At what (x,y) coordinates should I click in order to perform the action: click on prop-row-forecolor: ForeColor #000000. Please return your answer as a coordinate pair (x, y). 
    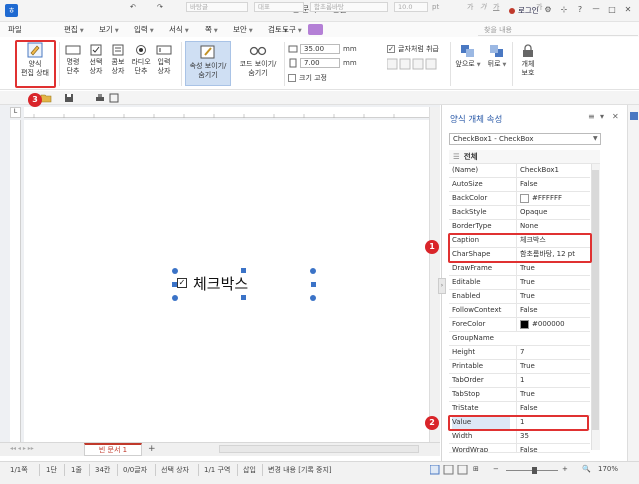
    Looking at the image, I should click on (519, 325).